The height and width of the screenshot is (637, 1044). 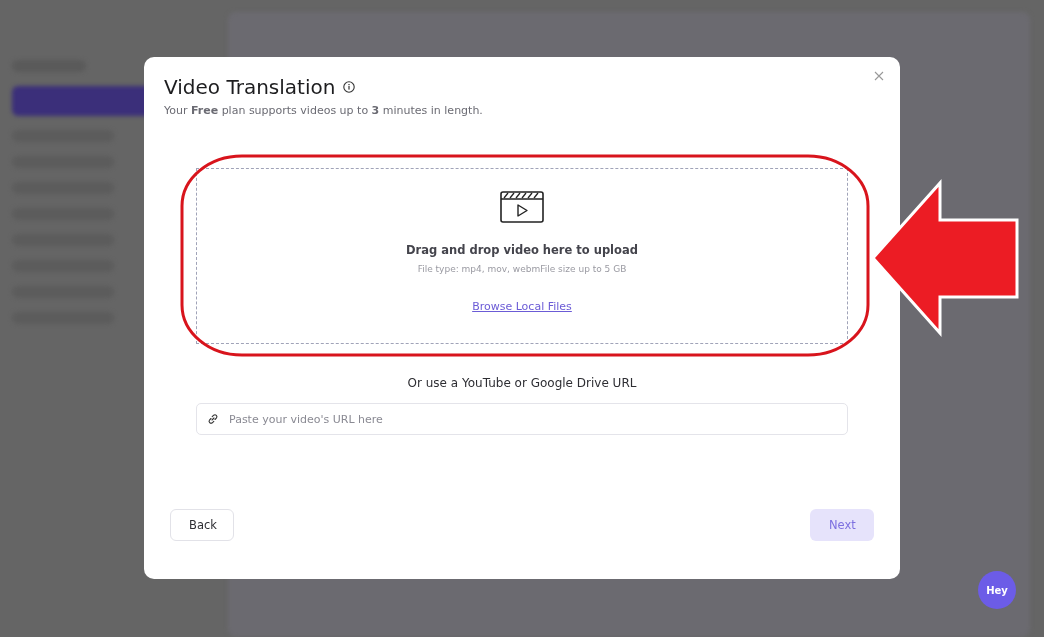 What do you see at coordinates (202, 525) in the screenshot?
I see `back-button: Back` at bounding box center [202, 525].